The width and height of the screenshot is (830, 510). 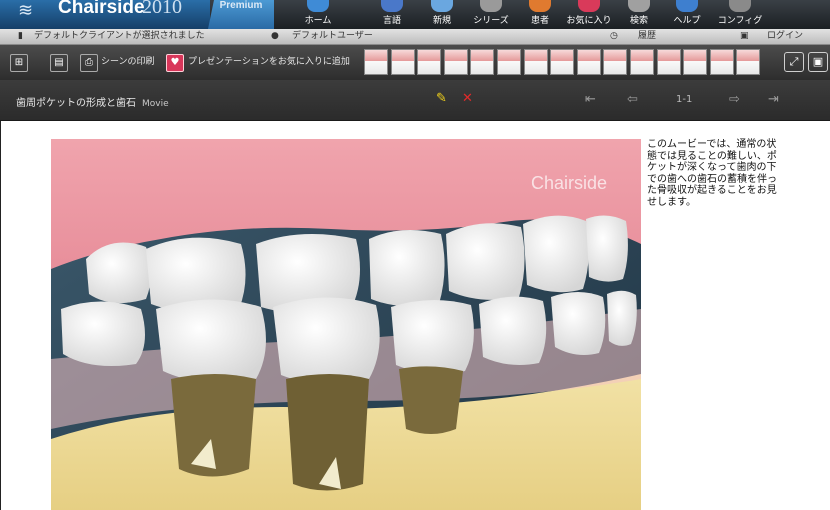 What do you see at coordinates (590, 99) in the screenshot?
I see `first-page-icon: ⇤` at bounding box center [590, 99].